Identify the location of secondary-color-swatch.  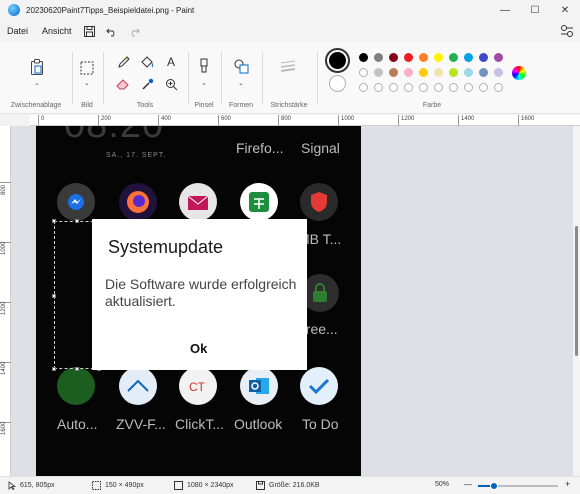
(337, 83).